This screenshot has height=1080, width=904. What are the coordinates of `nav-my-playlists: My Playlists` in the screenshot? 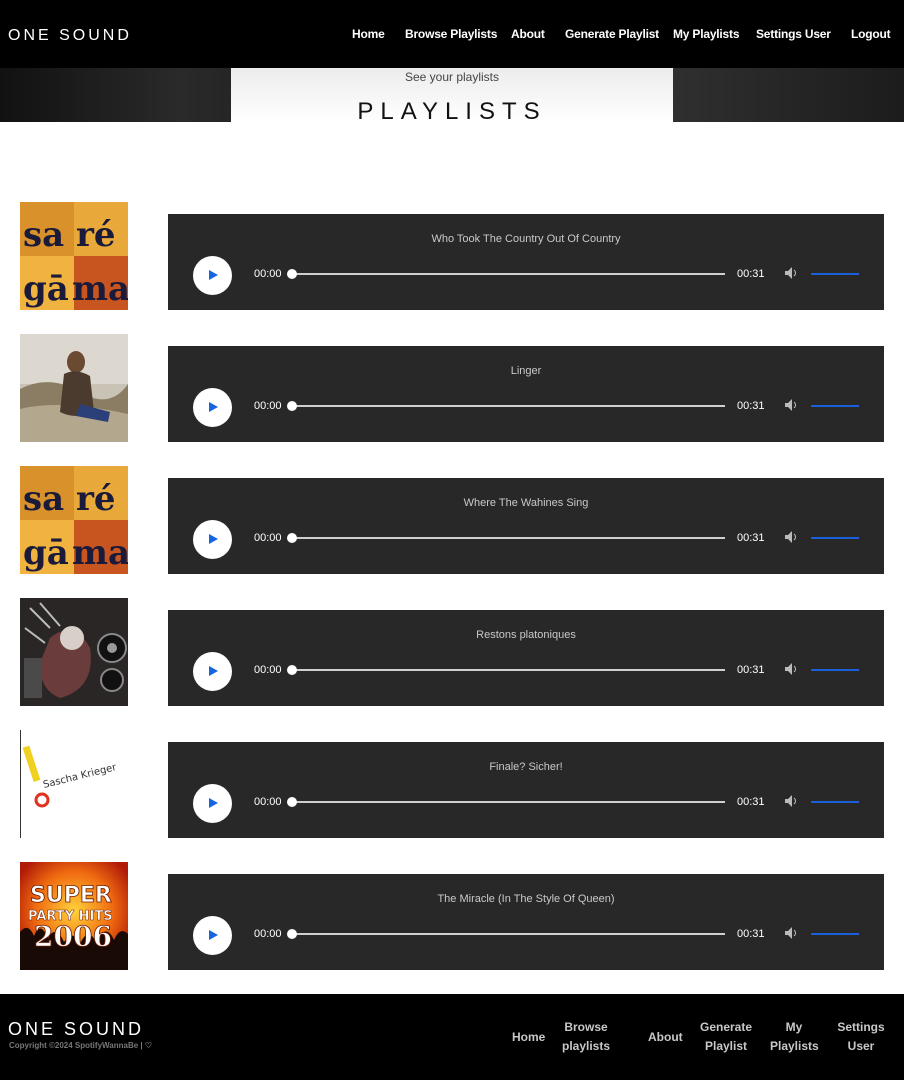 It's located at (706, 34).